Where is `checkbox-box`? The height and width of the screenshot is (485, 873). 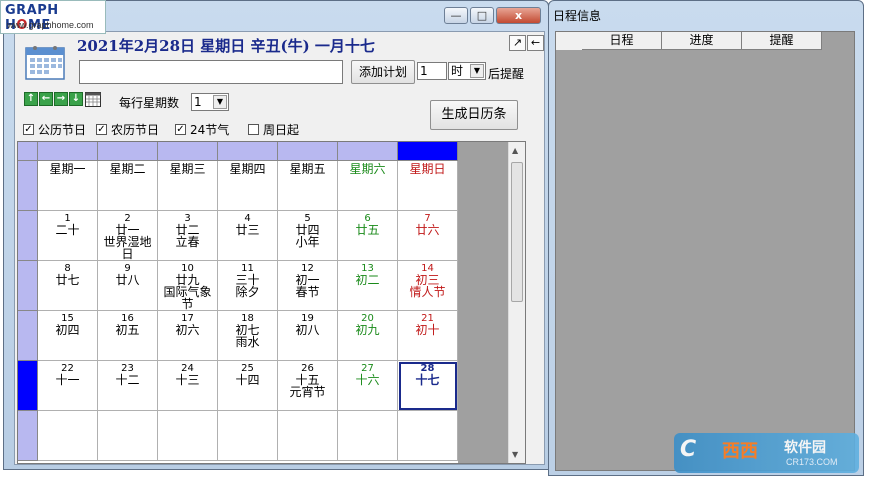 checkbox-box is located at coordinates (253, 129).